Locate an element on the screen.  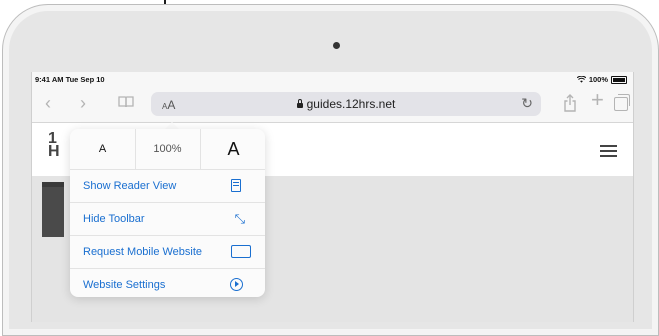
tabs-icon is located at coordinates (622, 102).